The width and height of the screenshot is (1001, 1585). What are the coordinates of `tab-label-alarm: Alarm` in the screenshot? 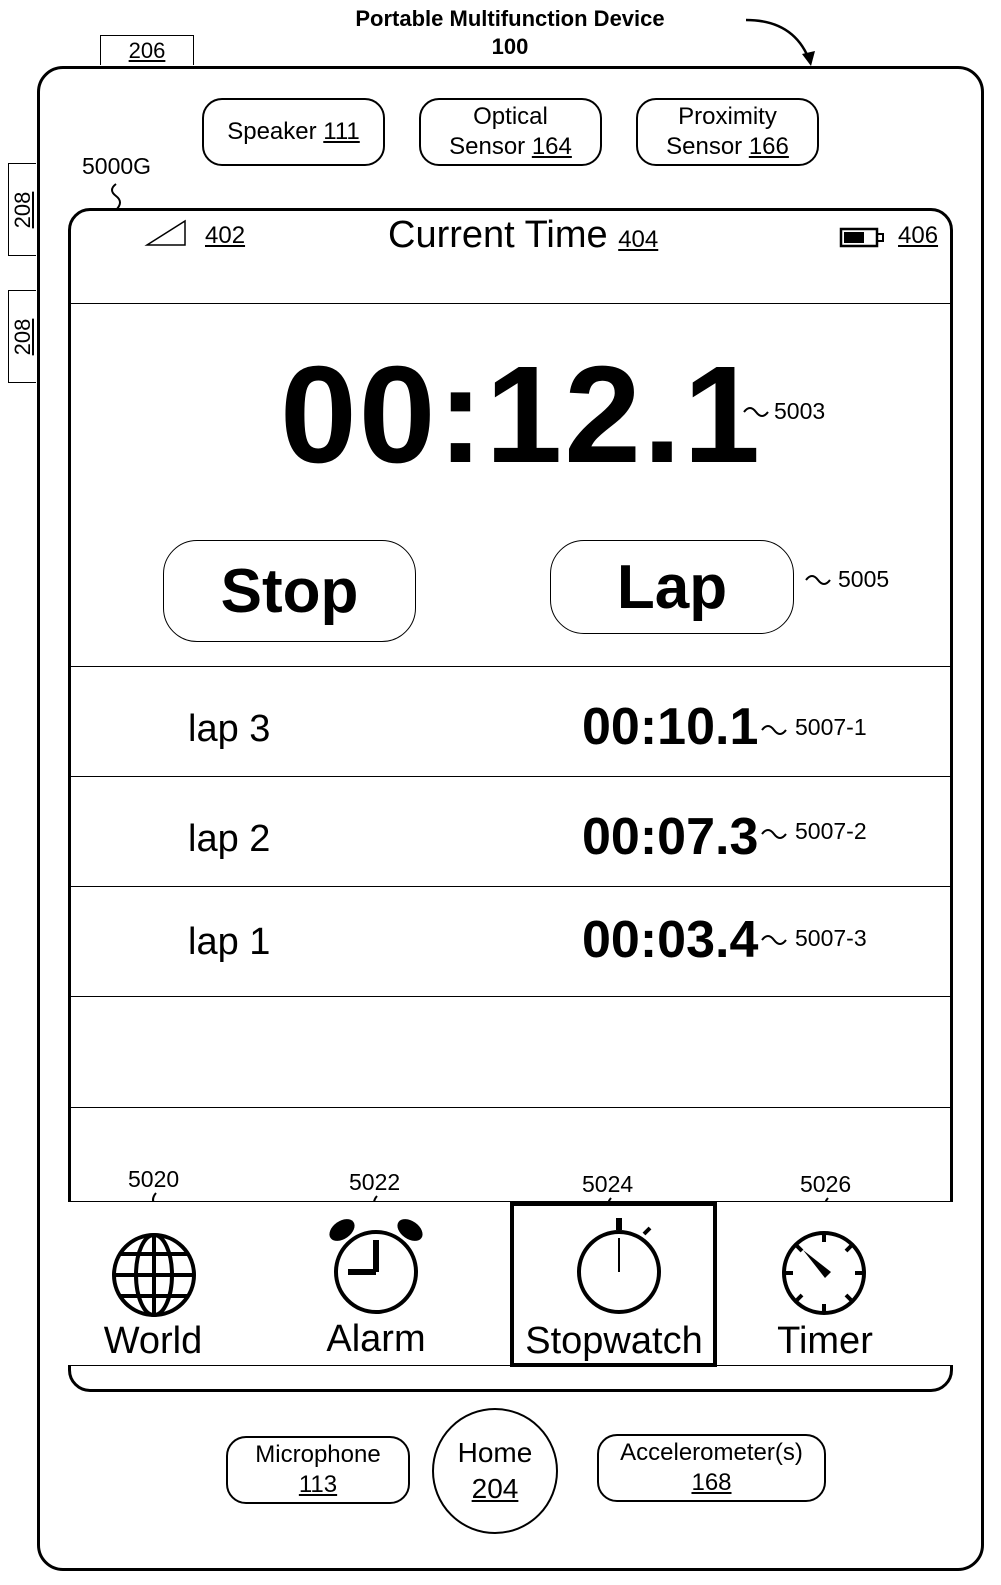 It's located at (376, 1339).